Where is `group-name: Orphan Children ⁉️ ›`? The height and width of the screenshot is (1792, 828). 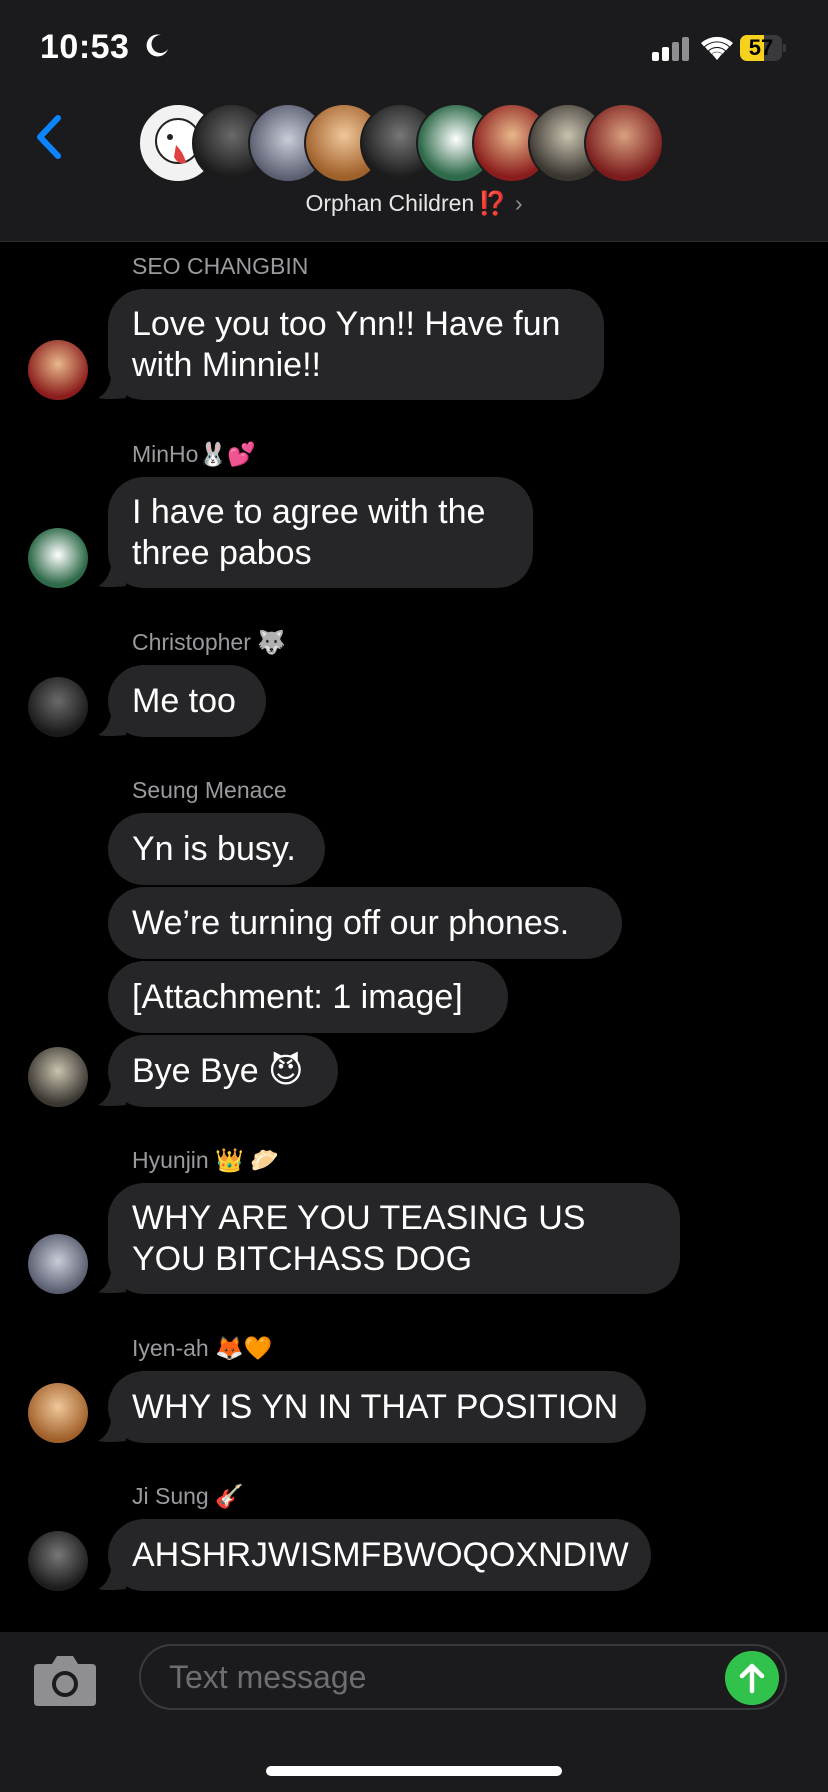 group-name: Orphan Children ⁉️ › is located at coordinates (414, 203).